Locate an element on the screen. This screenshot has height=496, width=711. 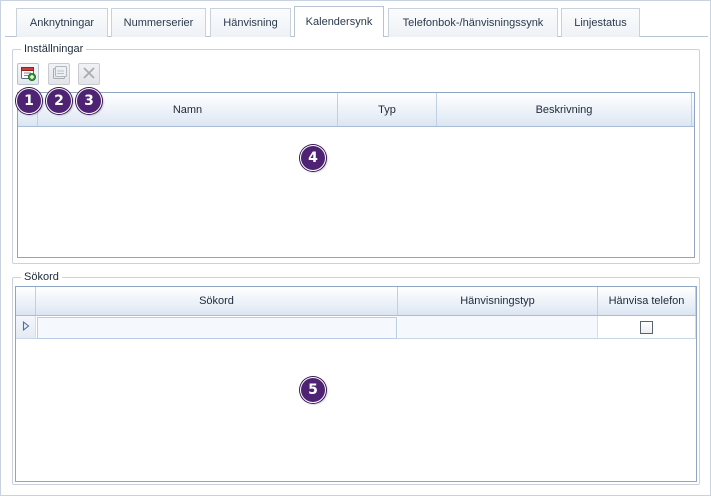
edit-button is located at coordinates (59, 74).